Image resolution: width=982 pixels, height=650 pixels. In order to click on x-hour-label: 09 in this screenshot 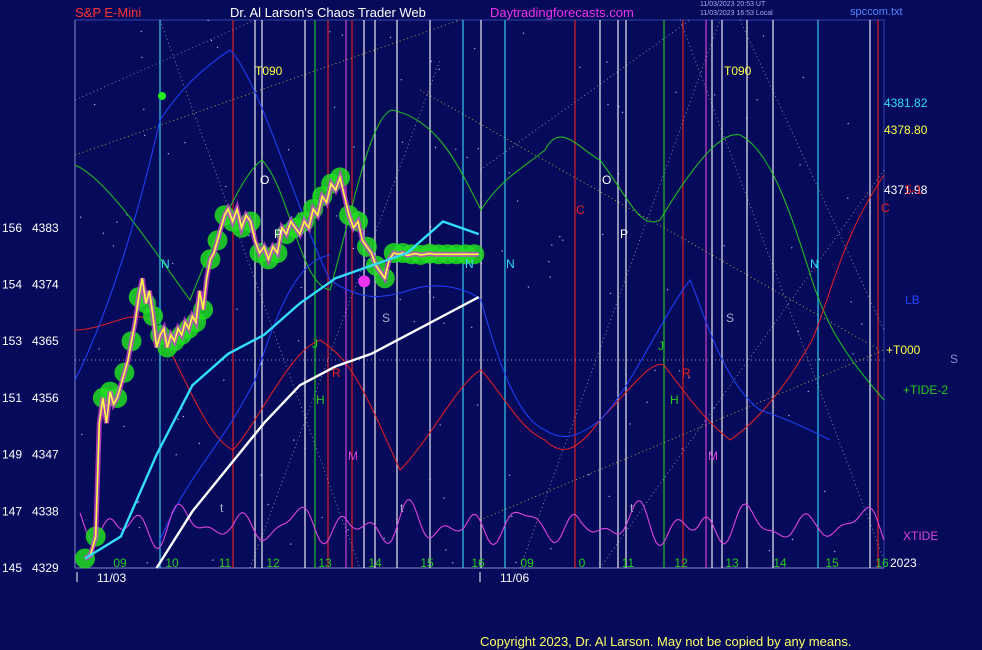, I will do `click(120, 563)`.